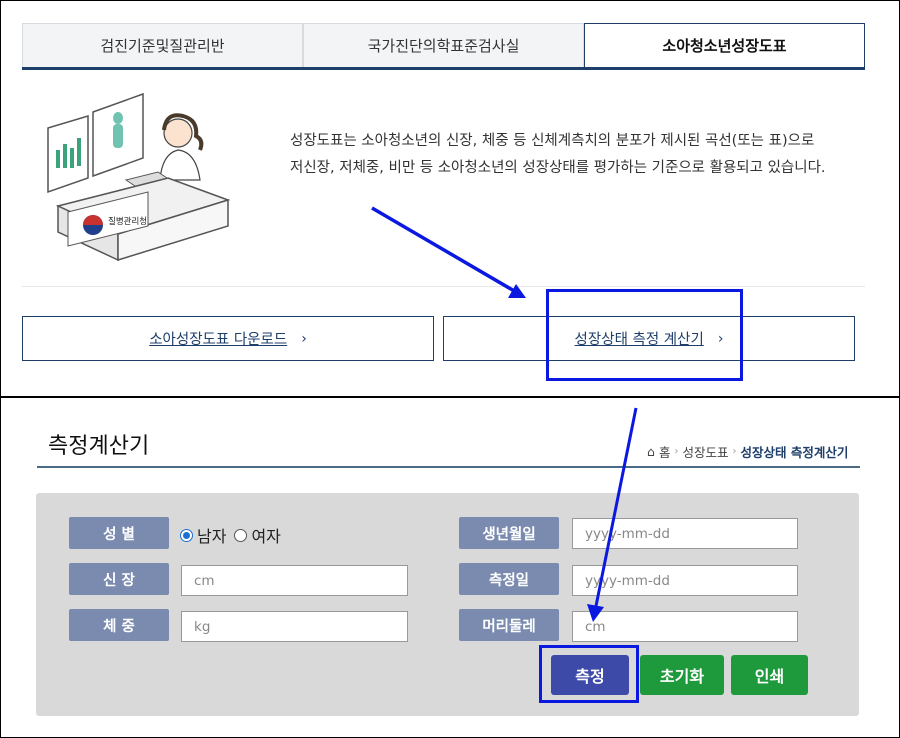 The width and height of the screenshot is (900, 738). I want to click on tab-bar: 검진기준및질관리반 국가진단의학표준검사실 소아청소년성장도표, so click(443, 46).